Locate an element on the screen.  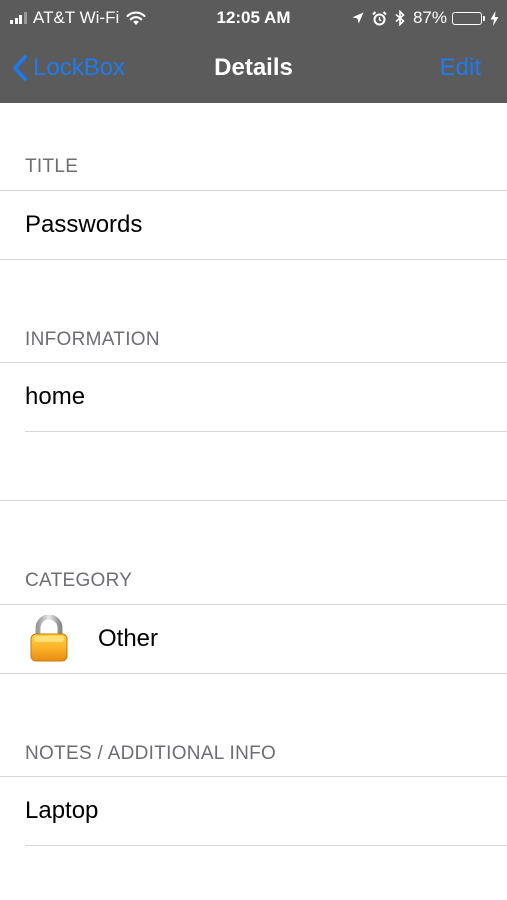
alarm-icon is located at coordinates (379, 18).